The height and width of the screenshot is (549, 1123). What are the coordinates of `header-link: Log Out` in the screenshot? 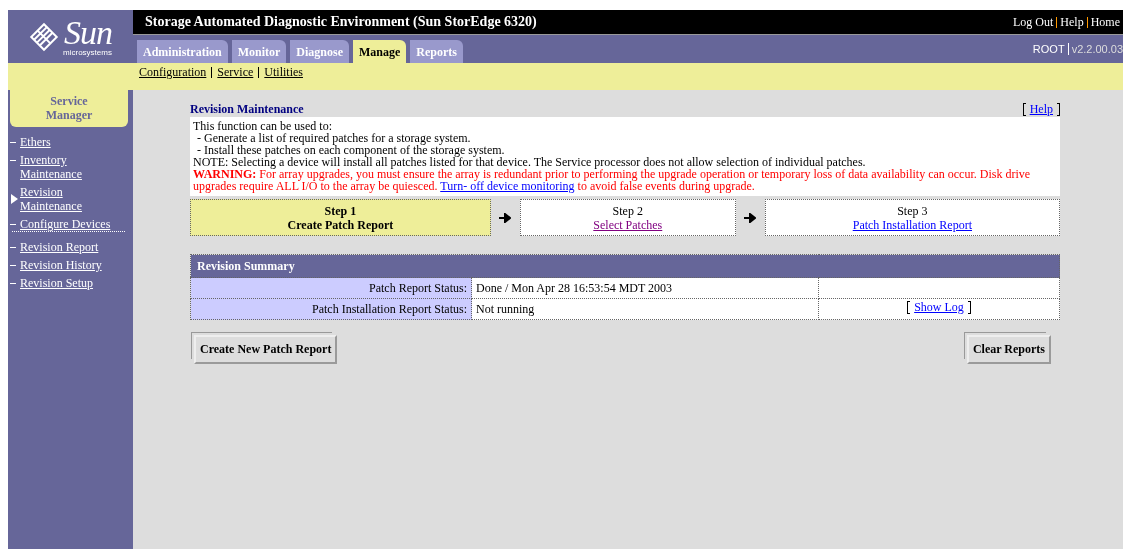 It's located at (1033, 22).